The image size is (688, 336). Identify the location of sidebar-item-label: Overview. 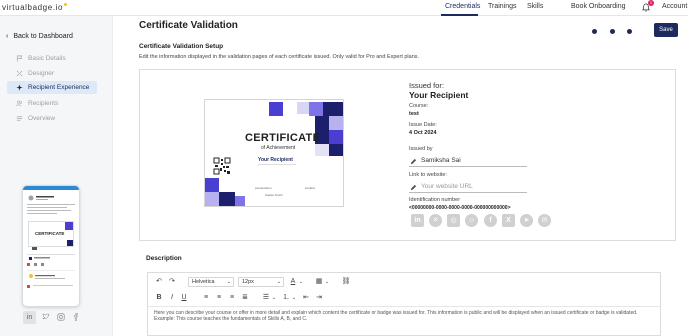
(42, 118).